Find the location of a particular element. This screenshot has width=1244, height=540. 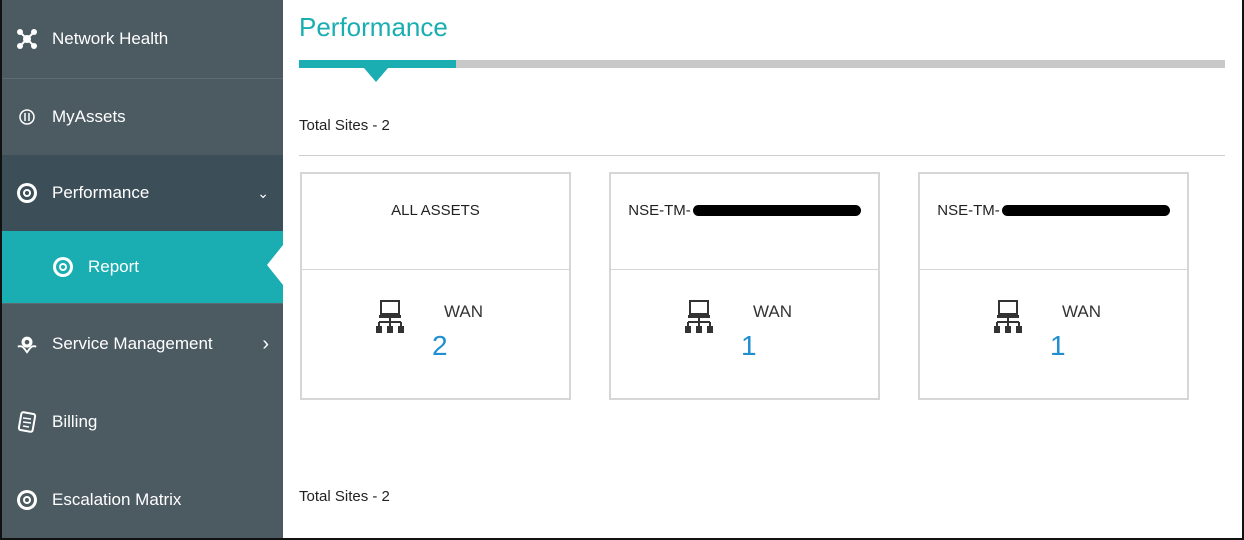

network-health-icon is located at coordinates (27, 39).